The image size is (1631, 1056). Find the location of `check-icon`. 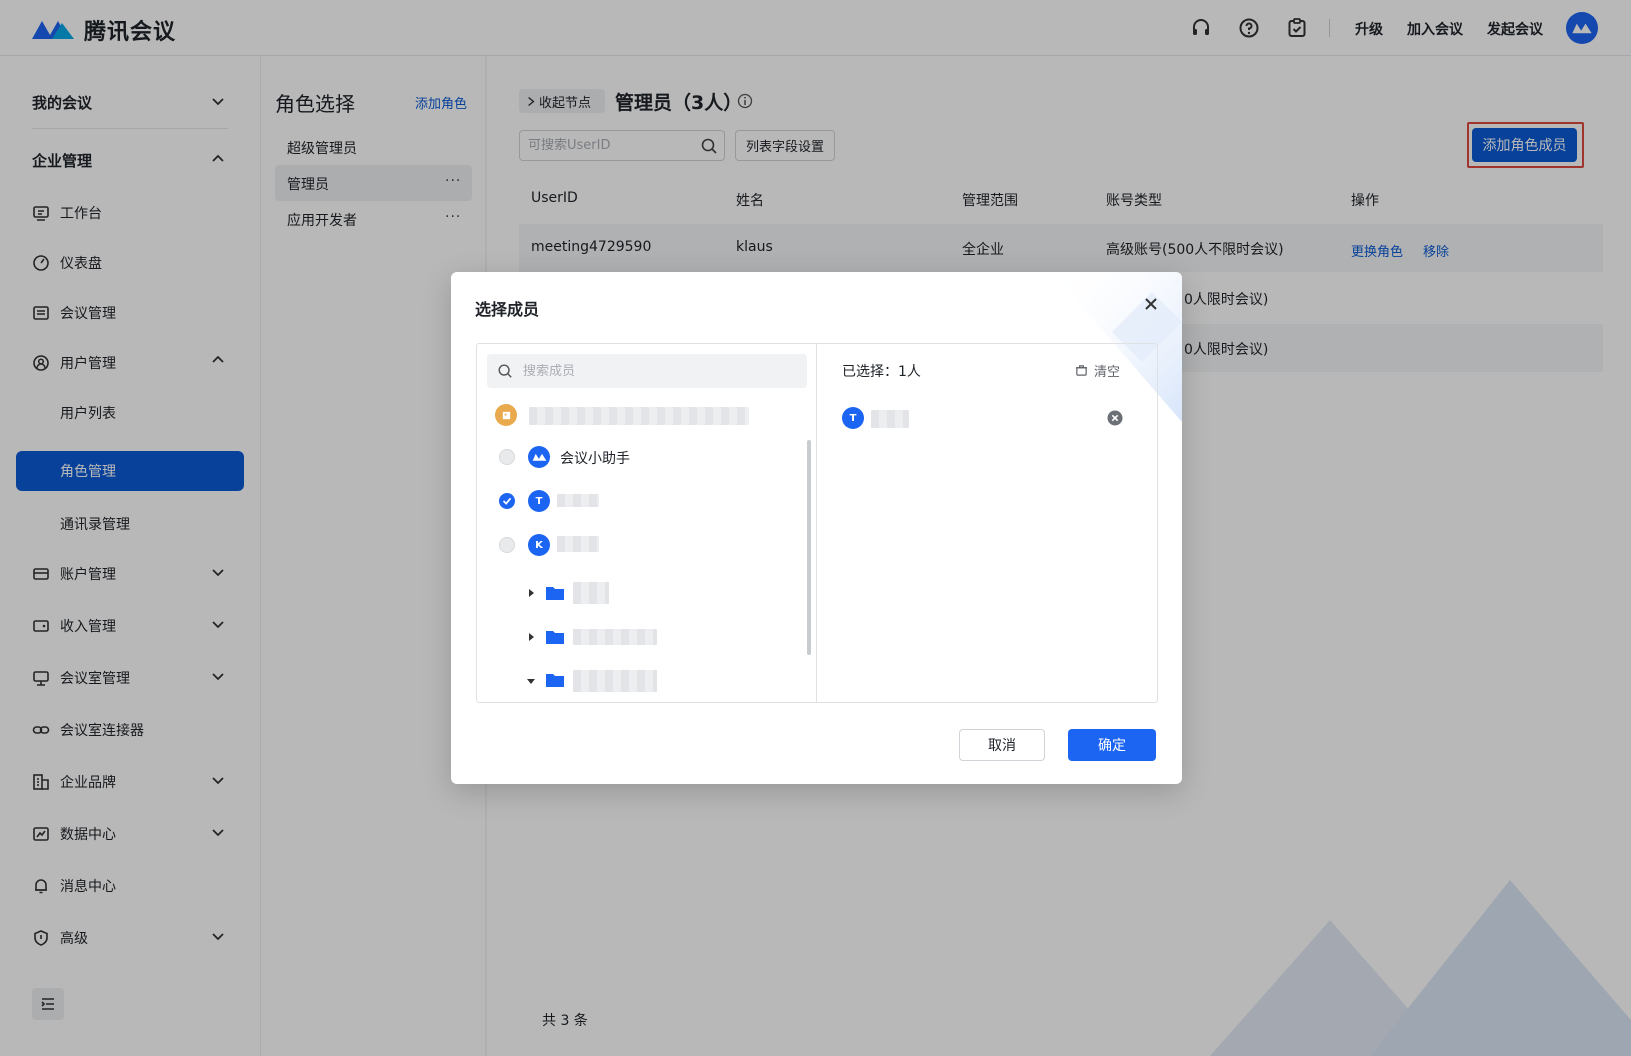

check-icon is located at coordinates (507, 501).